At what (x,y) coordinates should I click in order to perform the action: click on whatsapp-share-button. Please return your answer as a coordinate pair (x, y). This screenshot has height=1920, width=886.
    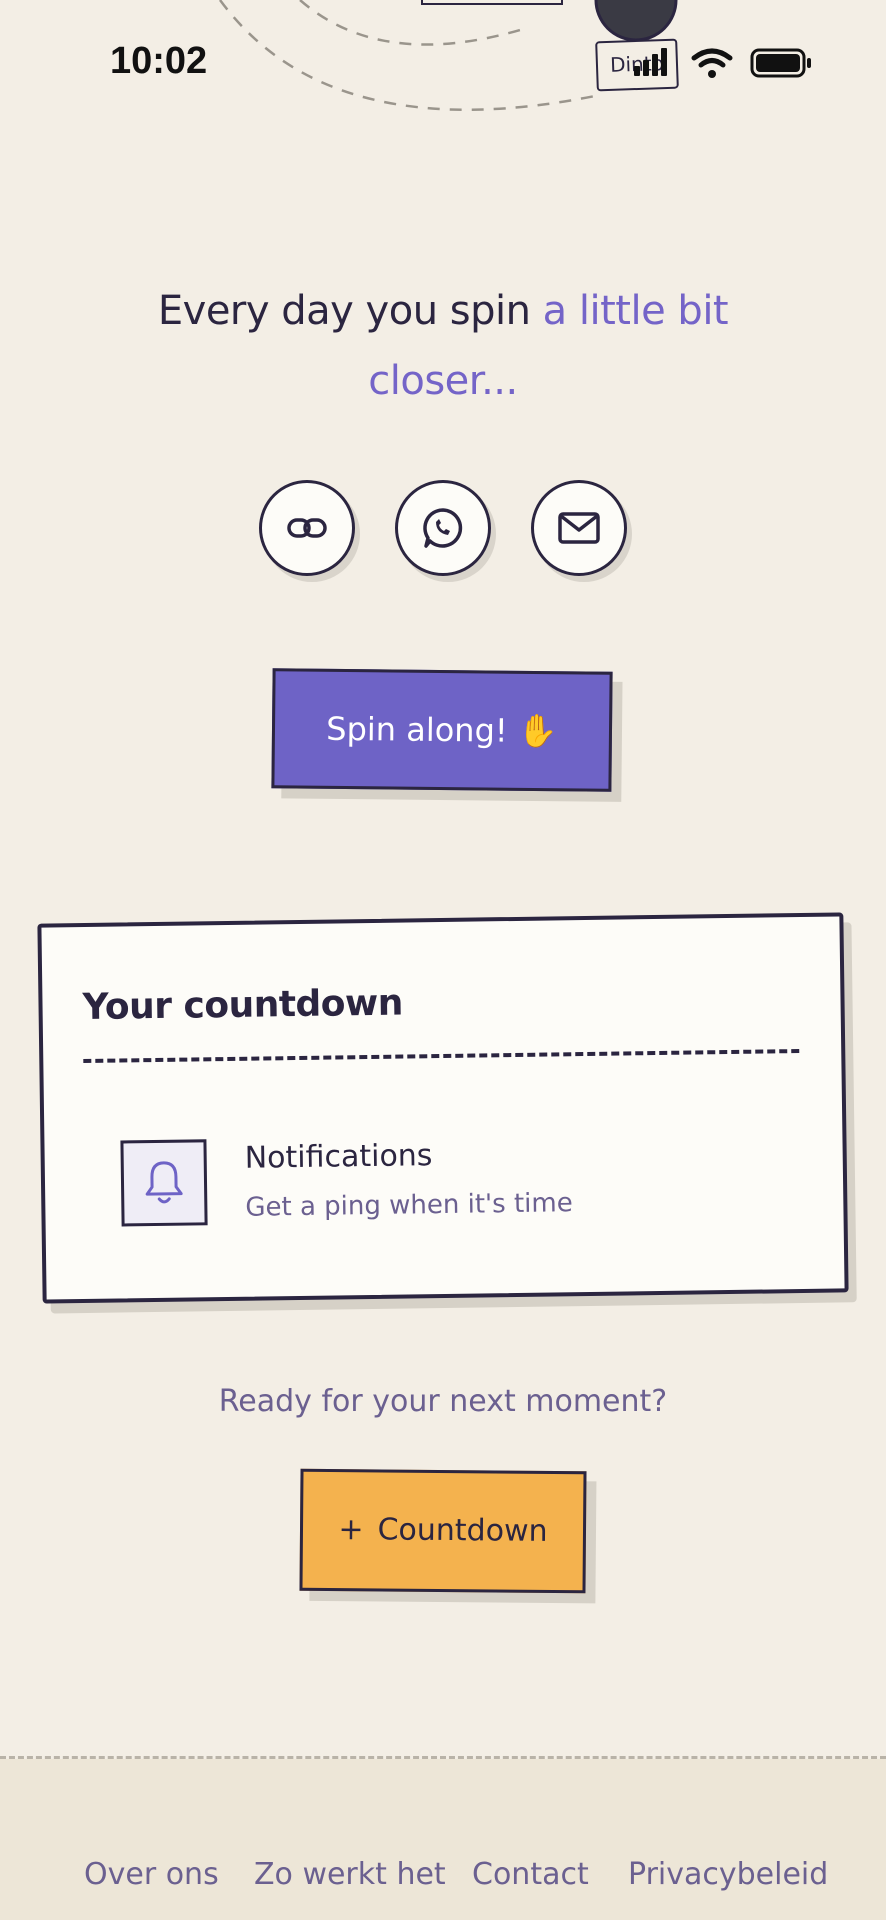
    Looking at the image, I should click on (443, 528).